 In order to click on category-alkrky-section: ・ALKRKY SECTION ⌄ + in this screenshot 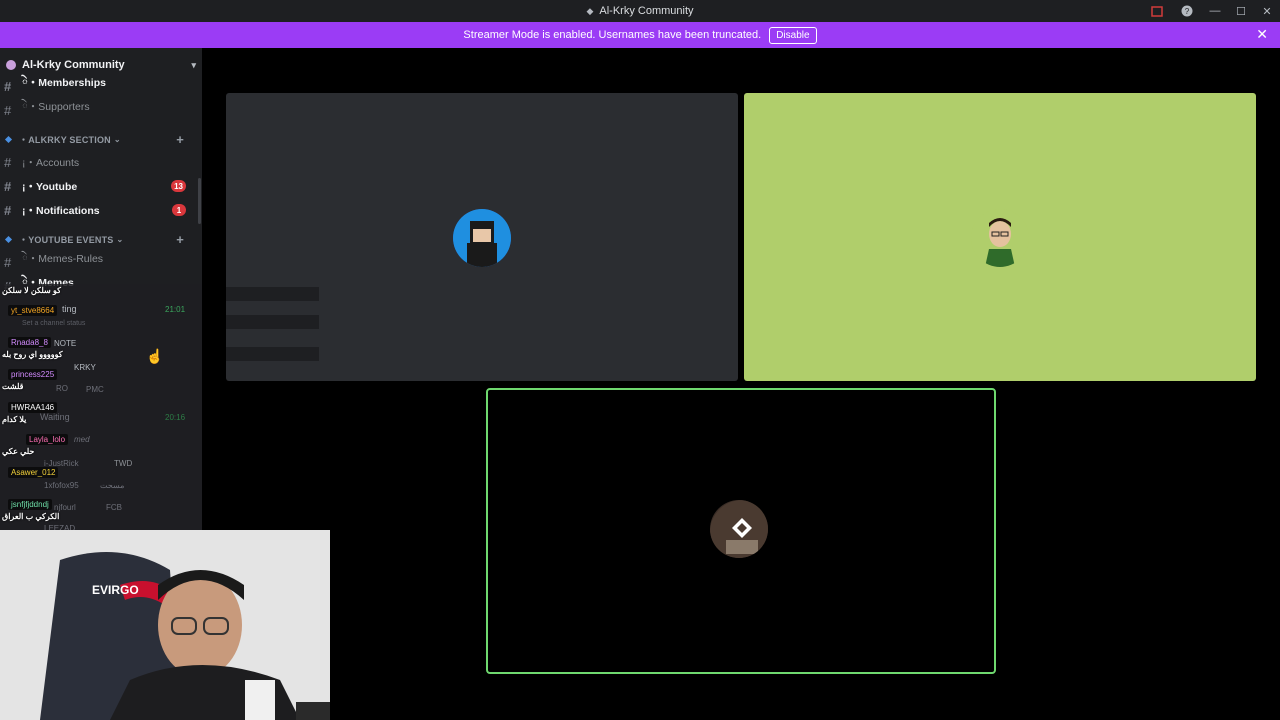, I will do `click(101, 139)`.